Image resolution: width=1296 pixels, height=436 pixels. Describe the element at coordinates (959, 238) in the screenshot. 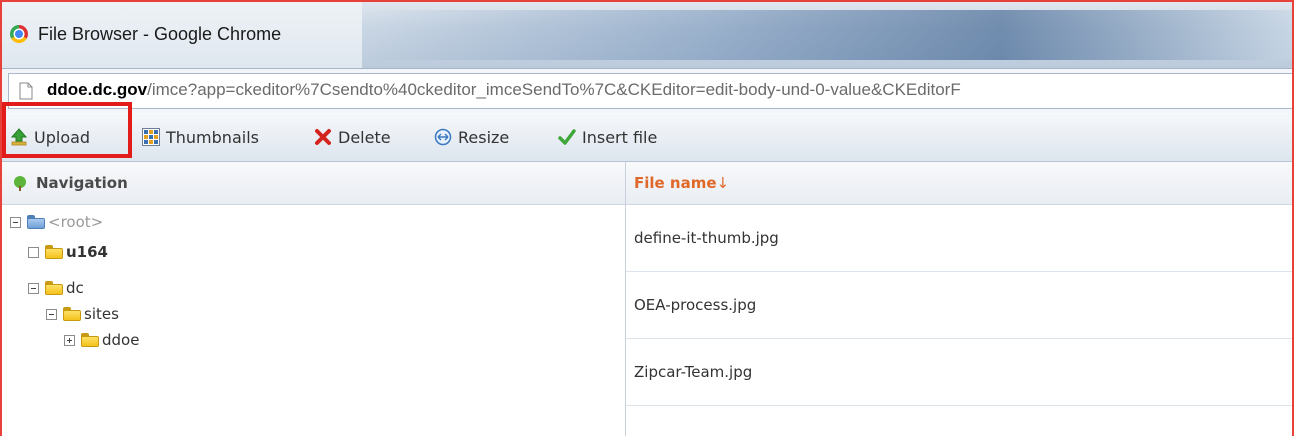

I see `file-row: define-it-thumb.jpg` at that location.